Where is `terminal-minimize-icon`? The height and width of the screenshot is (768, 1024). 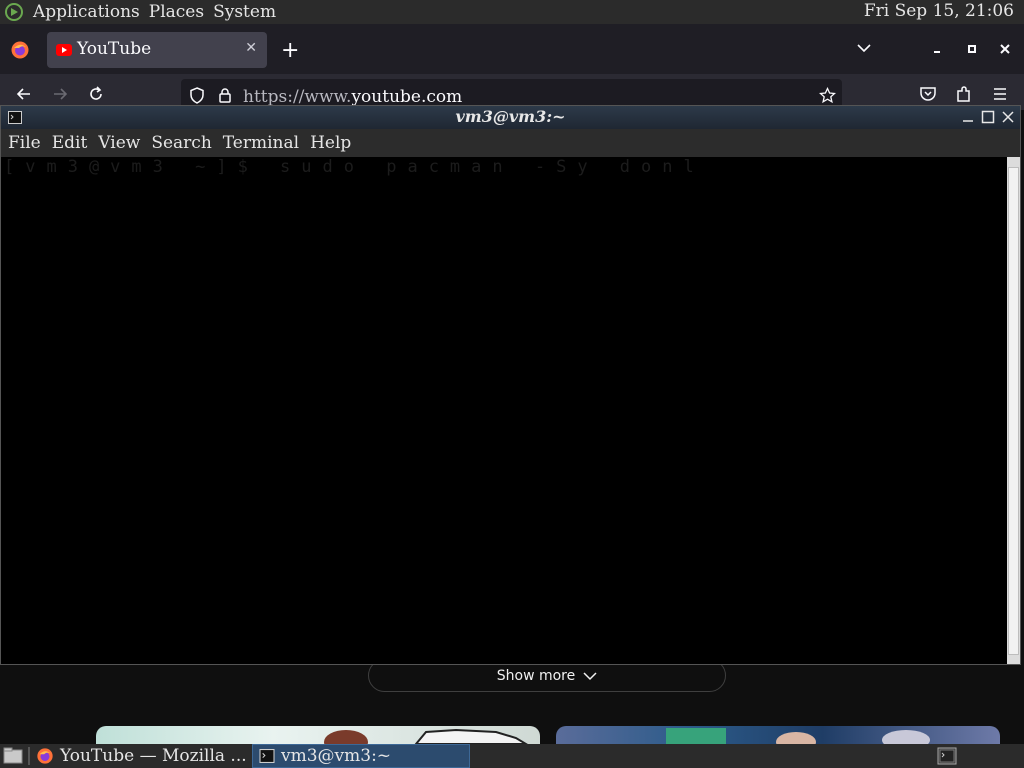
terminal-minimize-icon is located at coordinates (968, 117).